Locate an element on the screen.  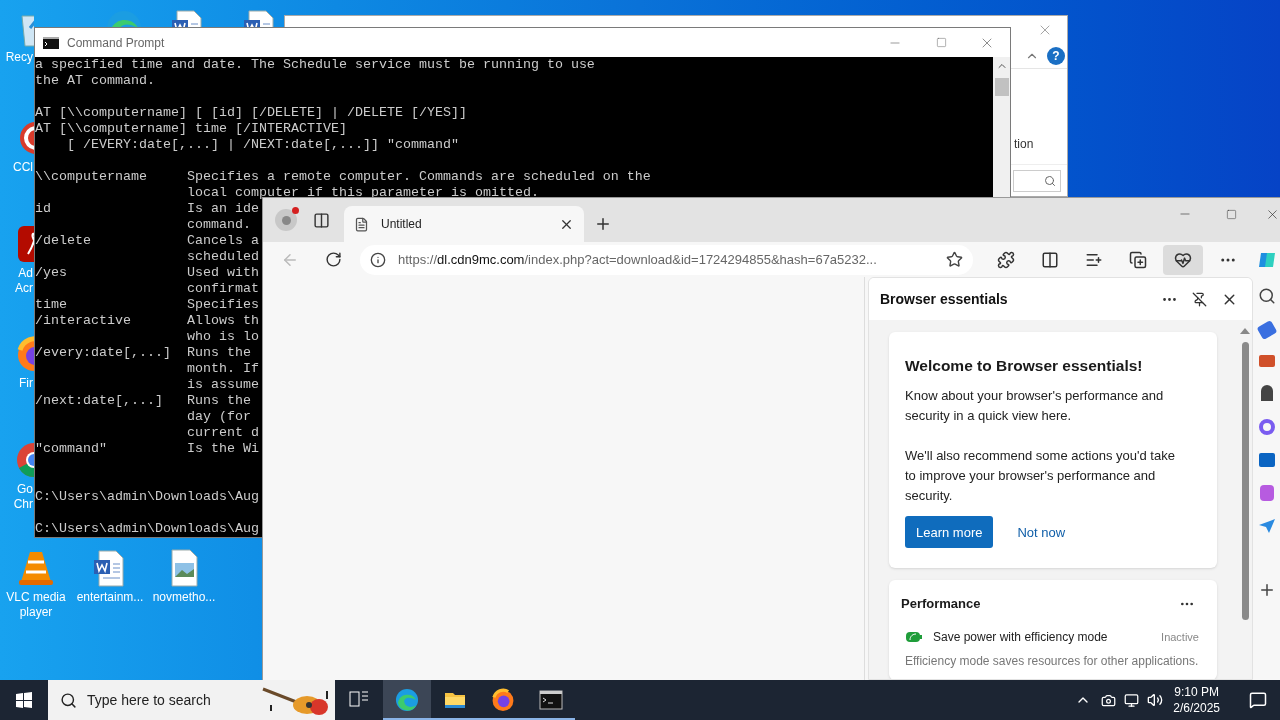
console-line: /every:date[,...] Runs the is located at coordinates (143, 353).